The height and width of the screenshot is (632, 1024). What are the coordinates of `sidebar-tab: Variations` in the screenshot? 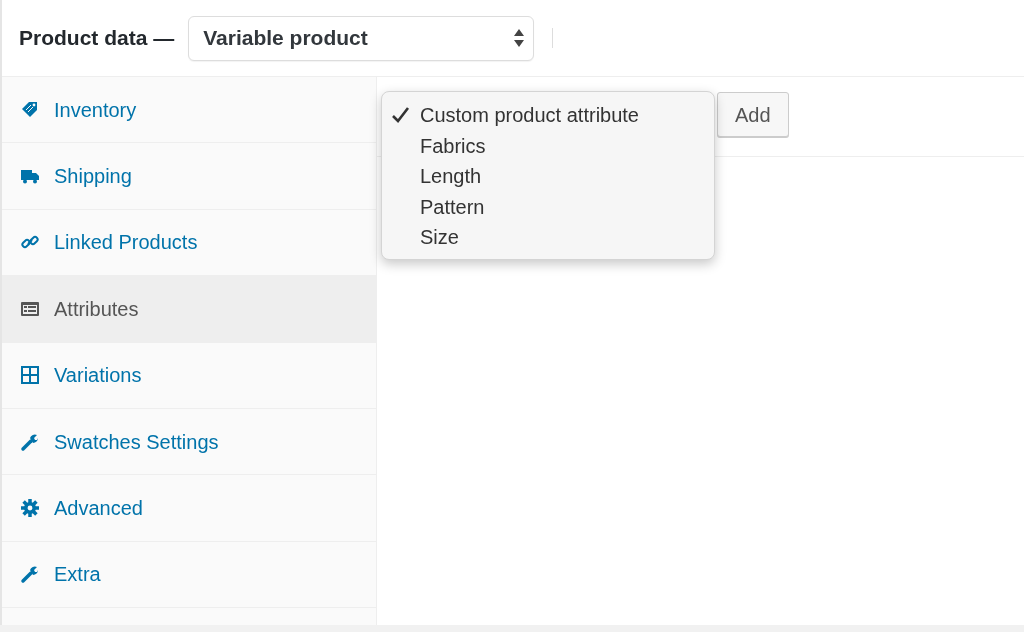 It's located at (189, 375).